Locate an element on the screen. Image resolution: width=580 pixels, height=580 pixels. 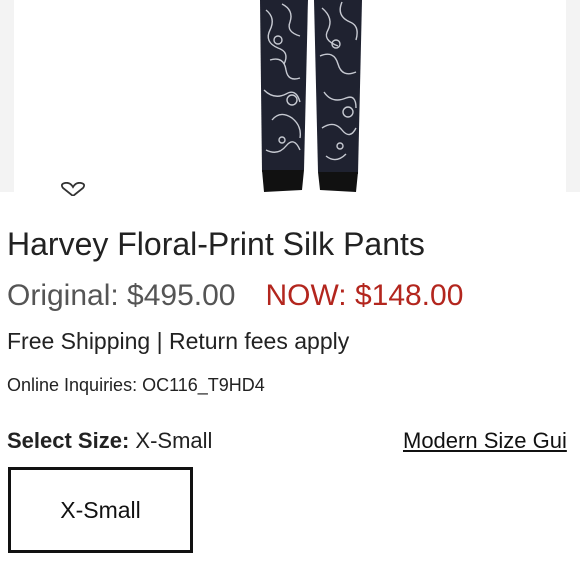
price-row: Original: $495.00 NOW: $148.00 is located at coordinates (235, 296).